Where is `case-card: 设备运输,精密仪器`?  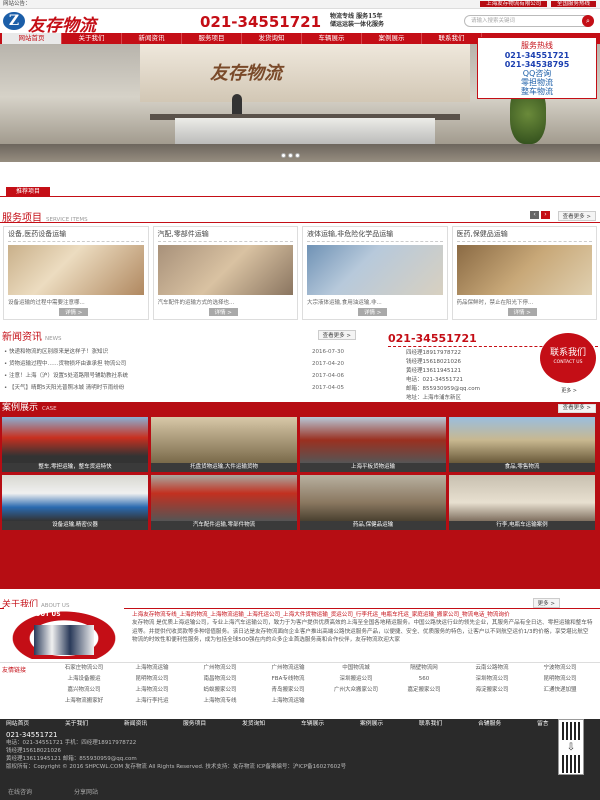
case-card: 设备运输,精密仪器 is located at coordinates (75, 503).